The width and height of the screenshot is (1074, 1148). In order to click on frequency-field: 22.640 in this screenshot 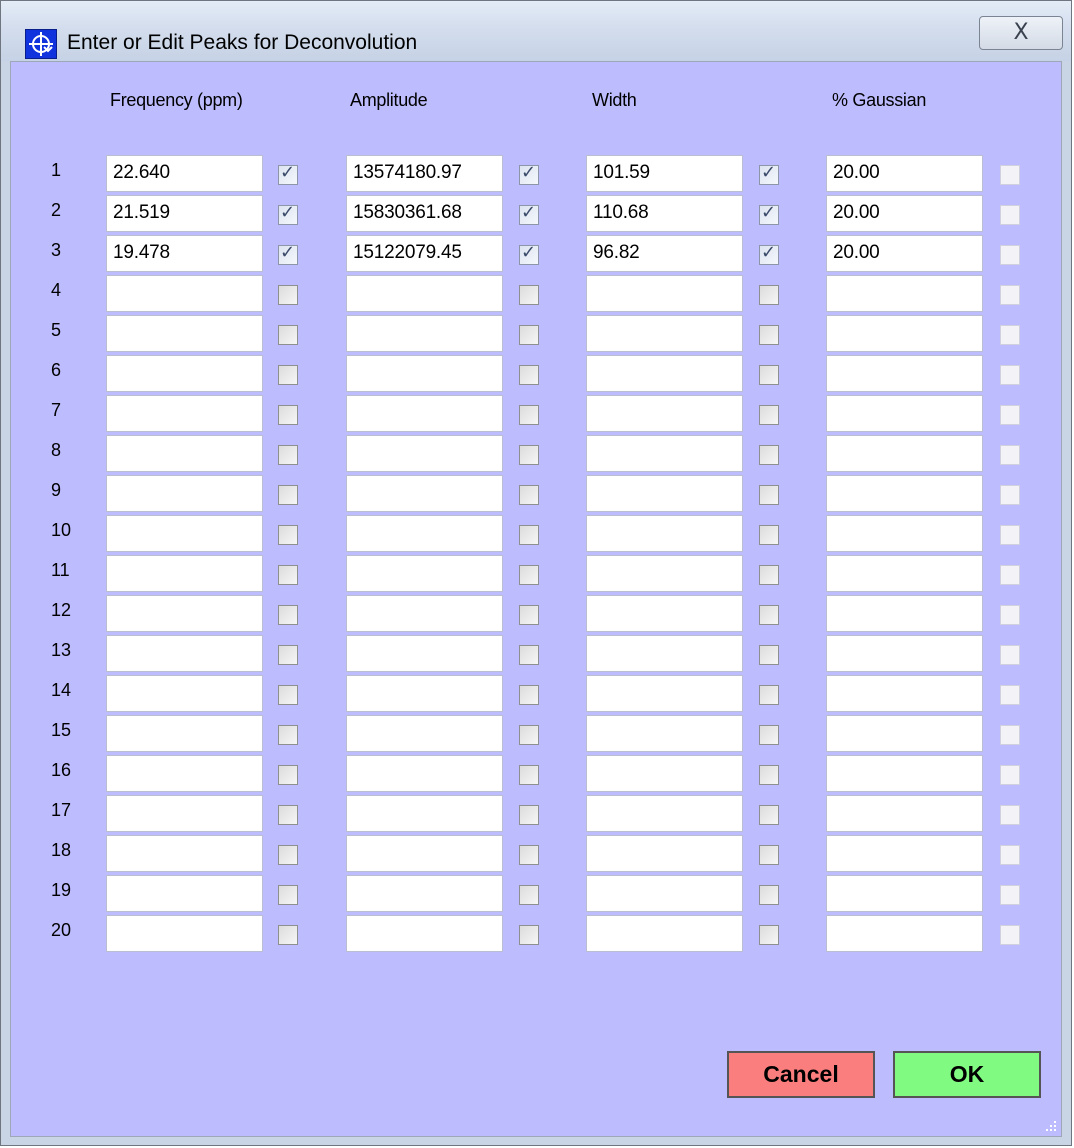, I will do `click(184, 173)`.